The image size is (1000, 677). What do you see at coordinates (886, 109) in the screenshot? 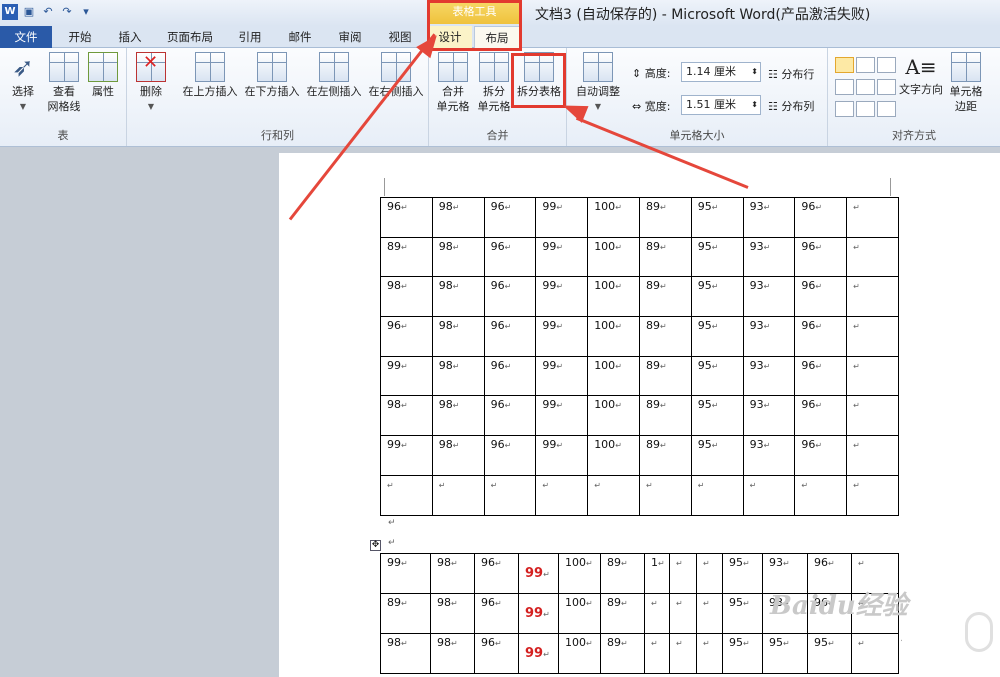
I see `align-bottom-right-button` at bounding box center [886, 109].